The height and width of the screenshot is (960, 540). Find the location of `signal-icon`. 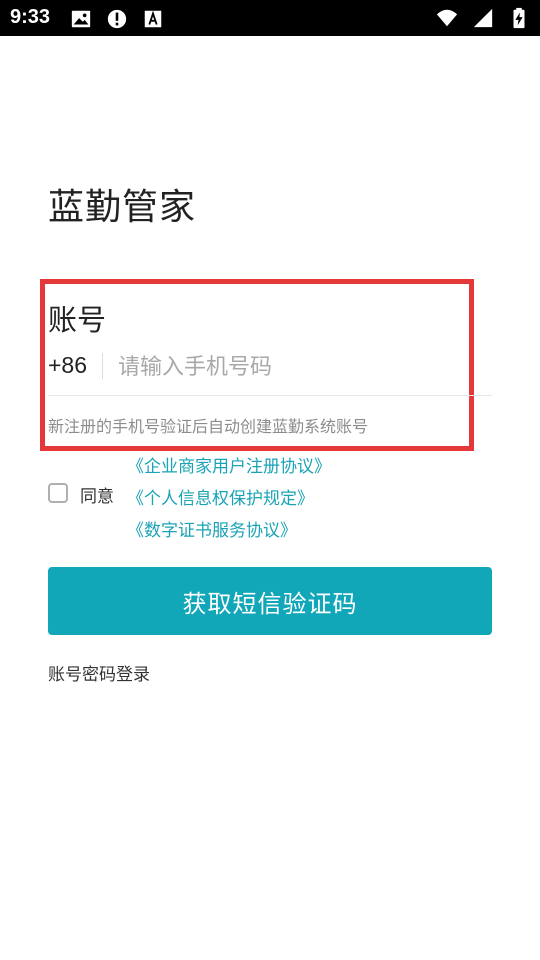

signal-icon is located at coordinates (483, 18).